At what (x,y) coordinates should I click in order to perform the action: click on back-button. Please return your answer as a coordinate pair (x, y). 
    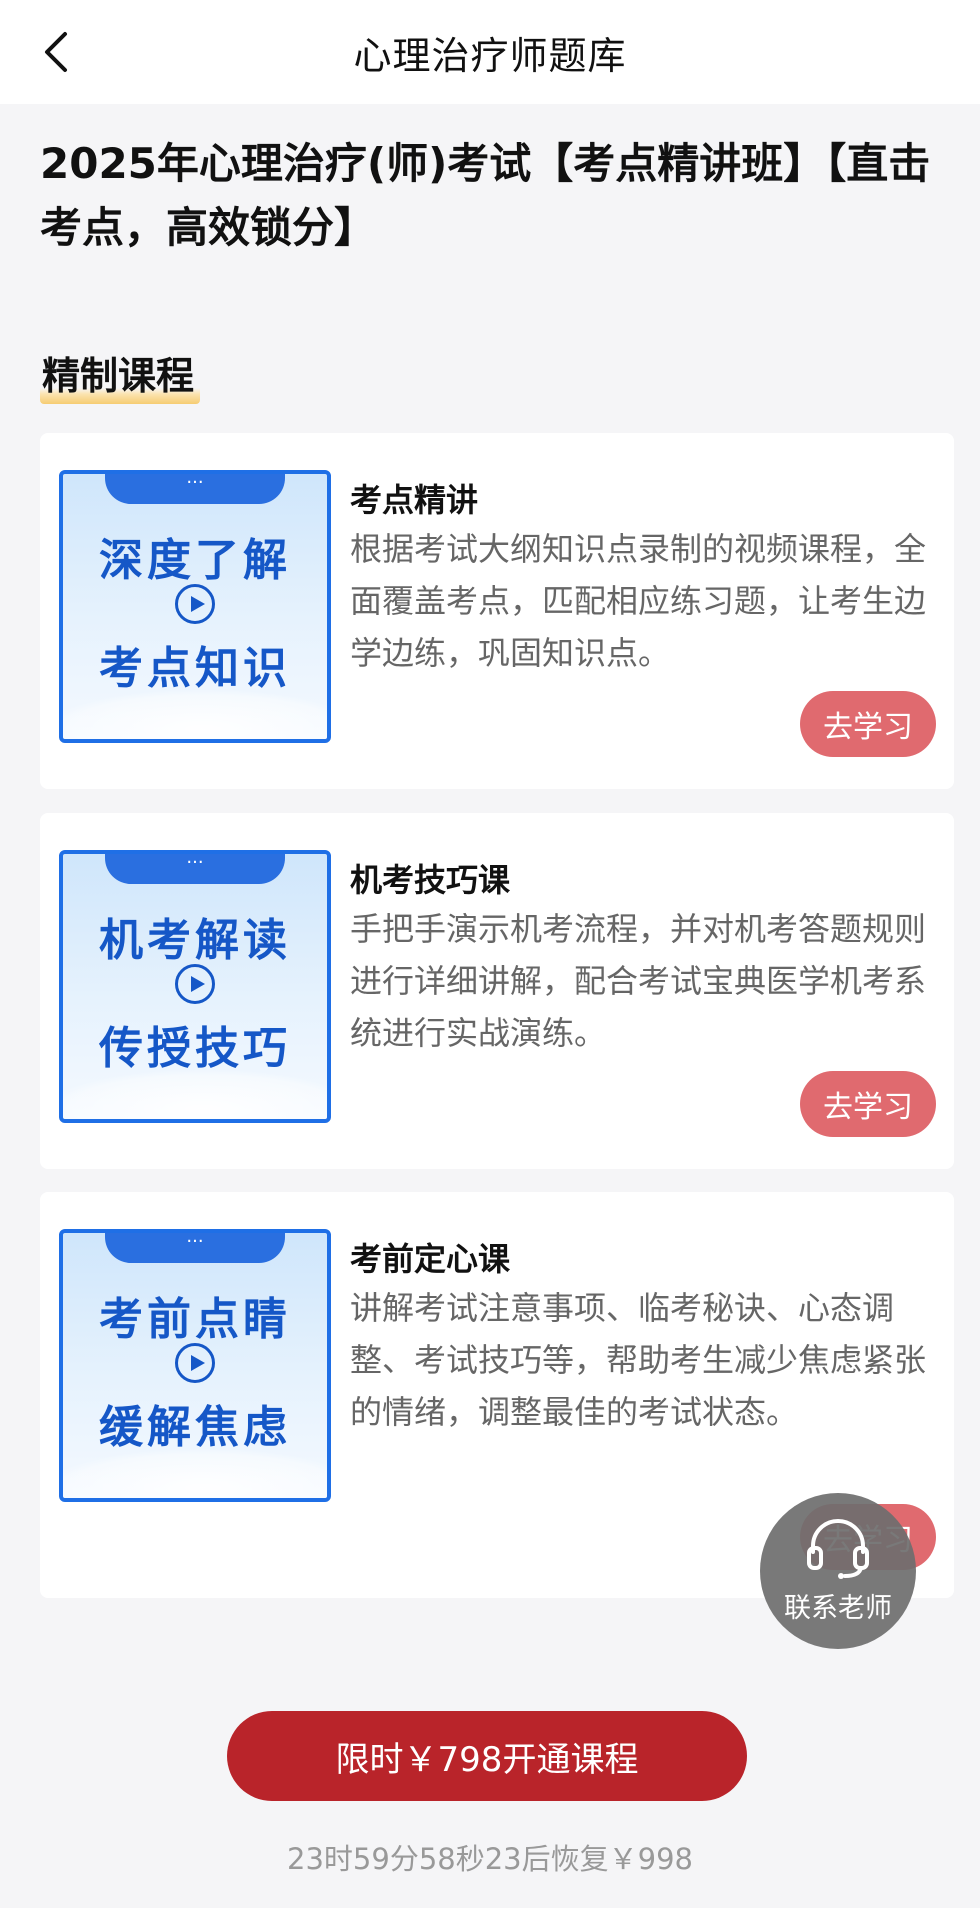
    Looking at the image, I should click on (56, 52).